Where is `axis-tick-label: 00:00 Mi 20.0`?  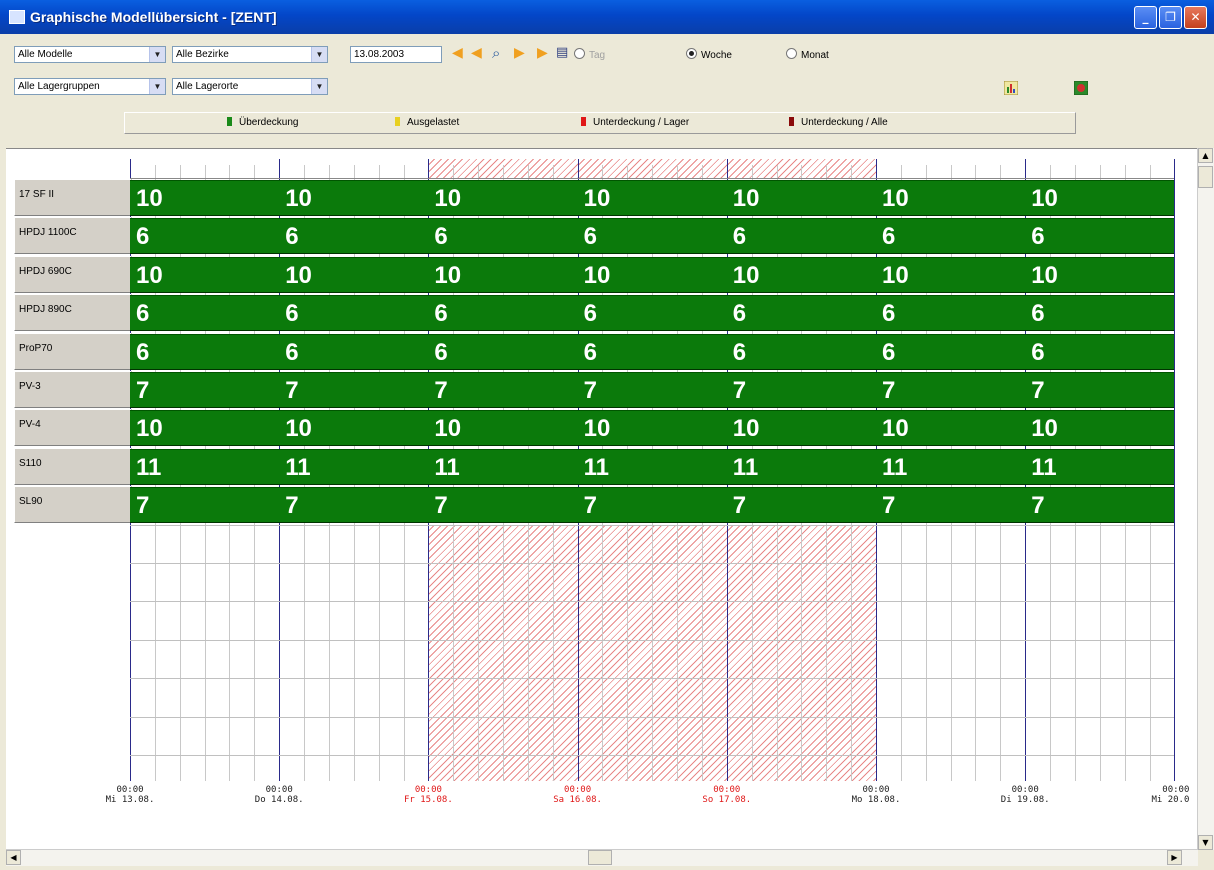 axis-tick-label: 00:00 Mi 20.0 is located at coordinates (1144, 795).